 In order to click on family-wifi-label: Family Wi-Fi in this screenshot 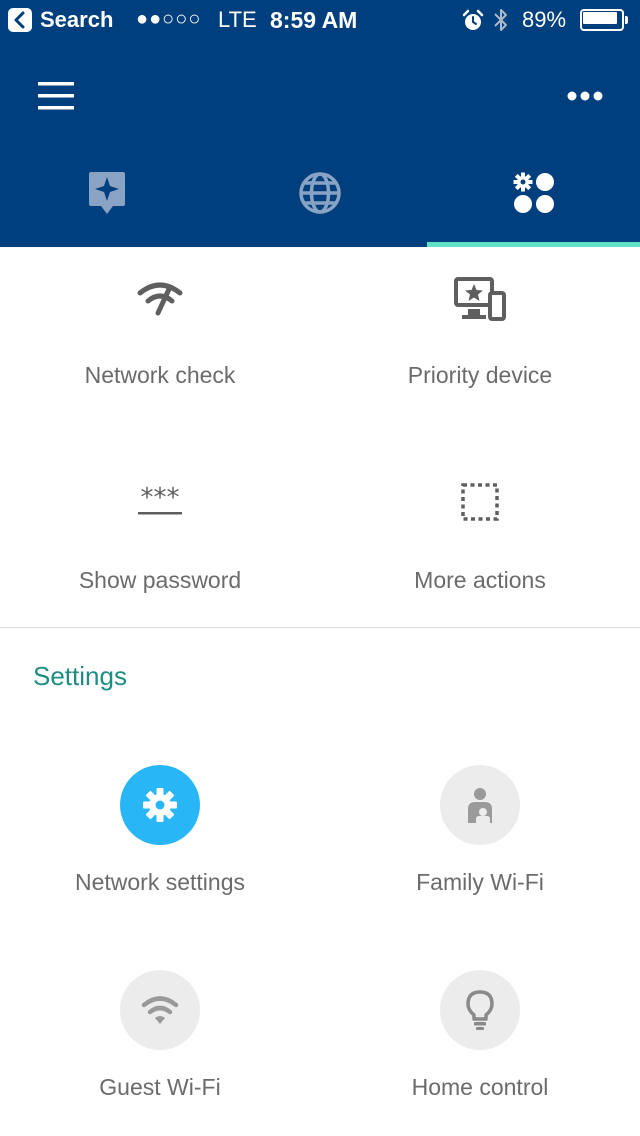, I will do `click(480, 882)`.